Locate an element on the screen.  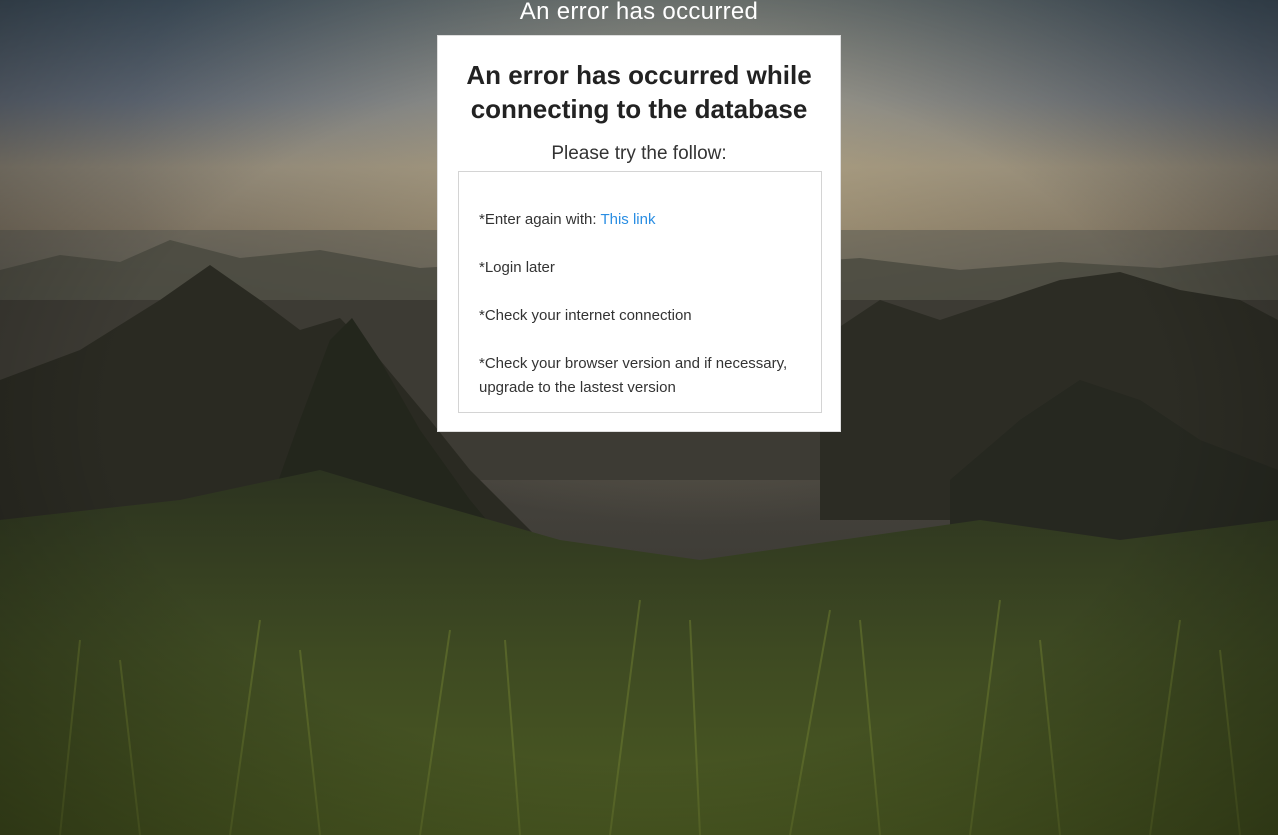
list-item: *Login later is located at coordinates (517, 267).